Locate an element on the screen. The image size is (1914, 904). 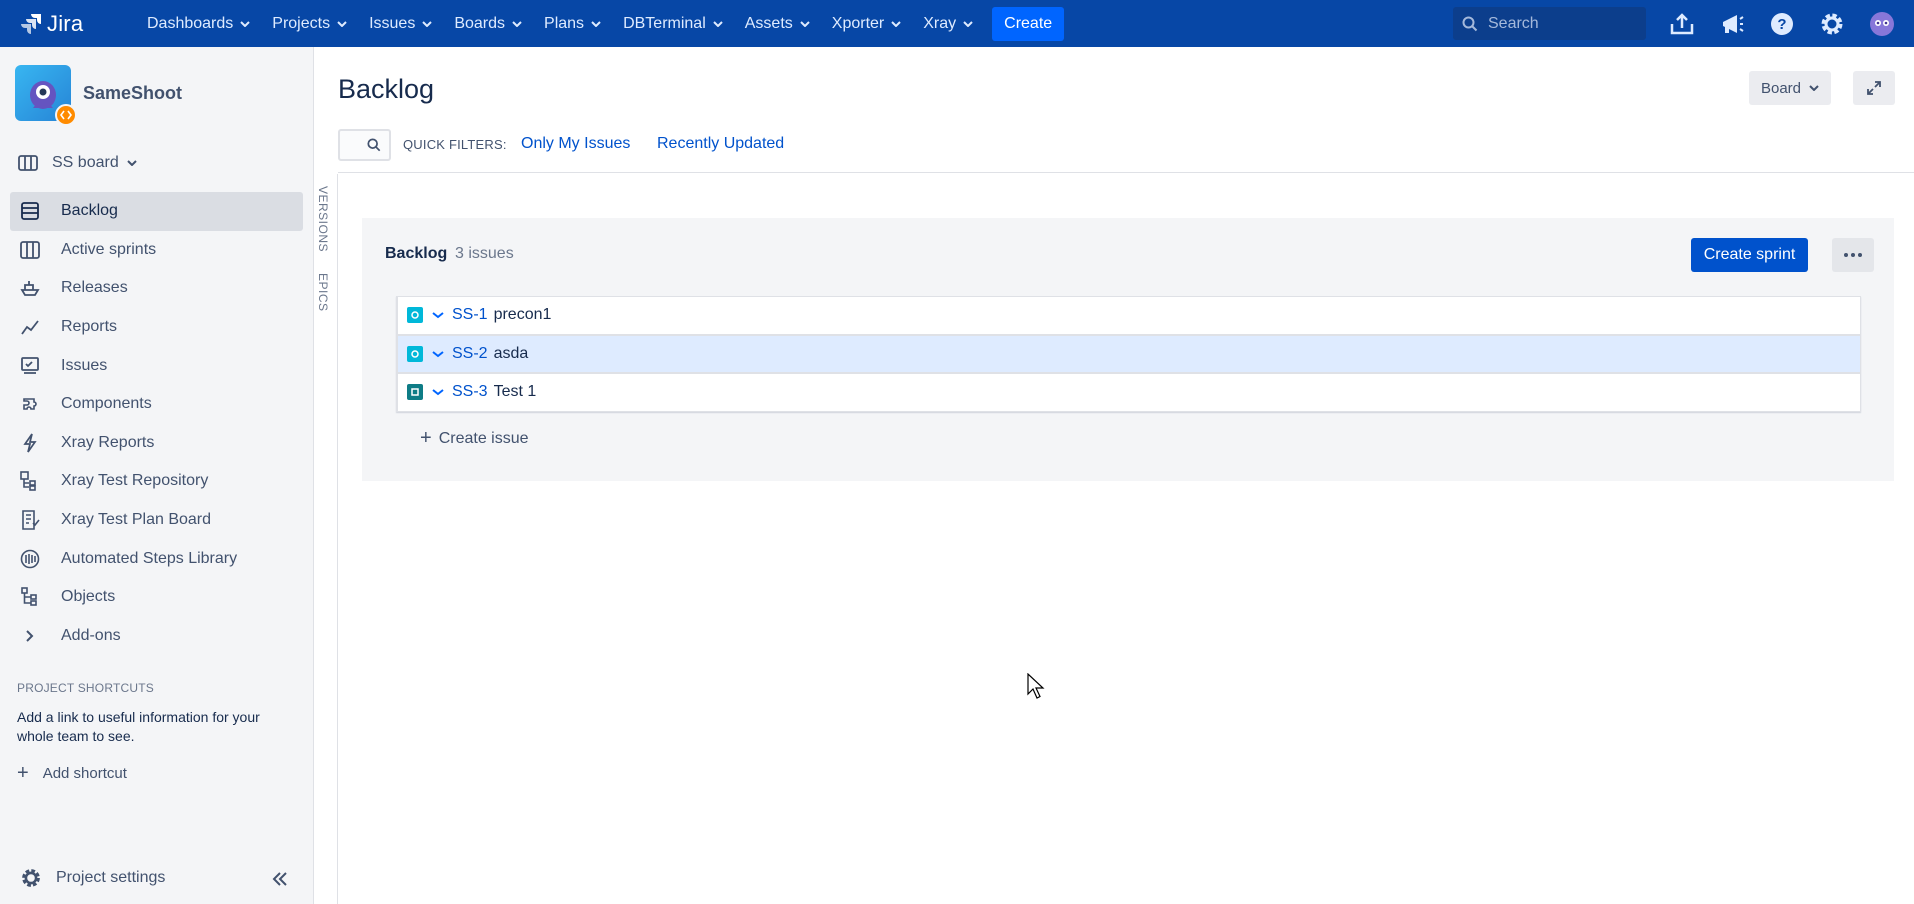
more-icon is located at coordinates (1853, 255).